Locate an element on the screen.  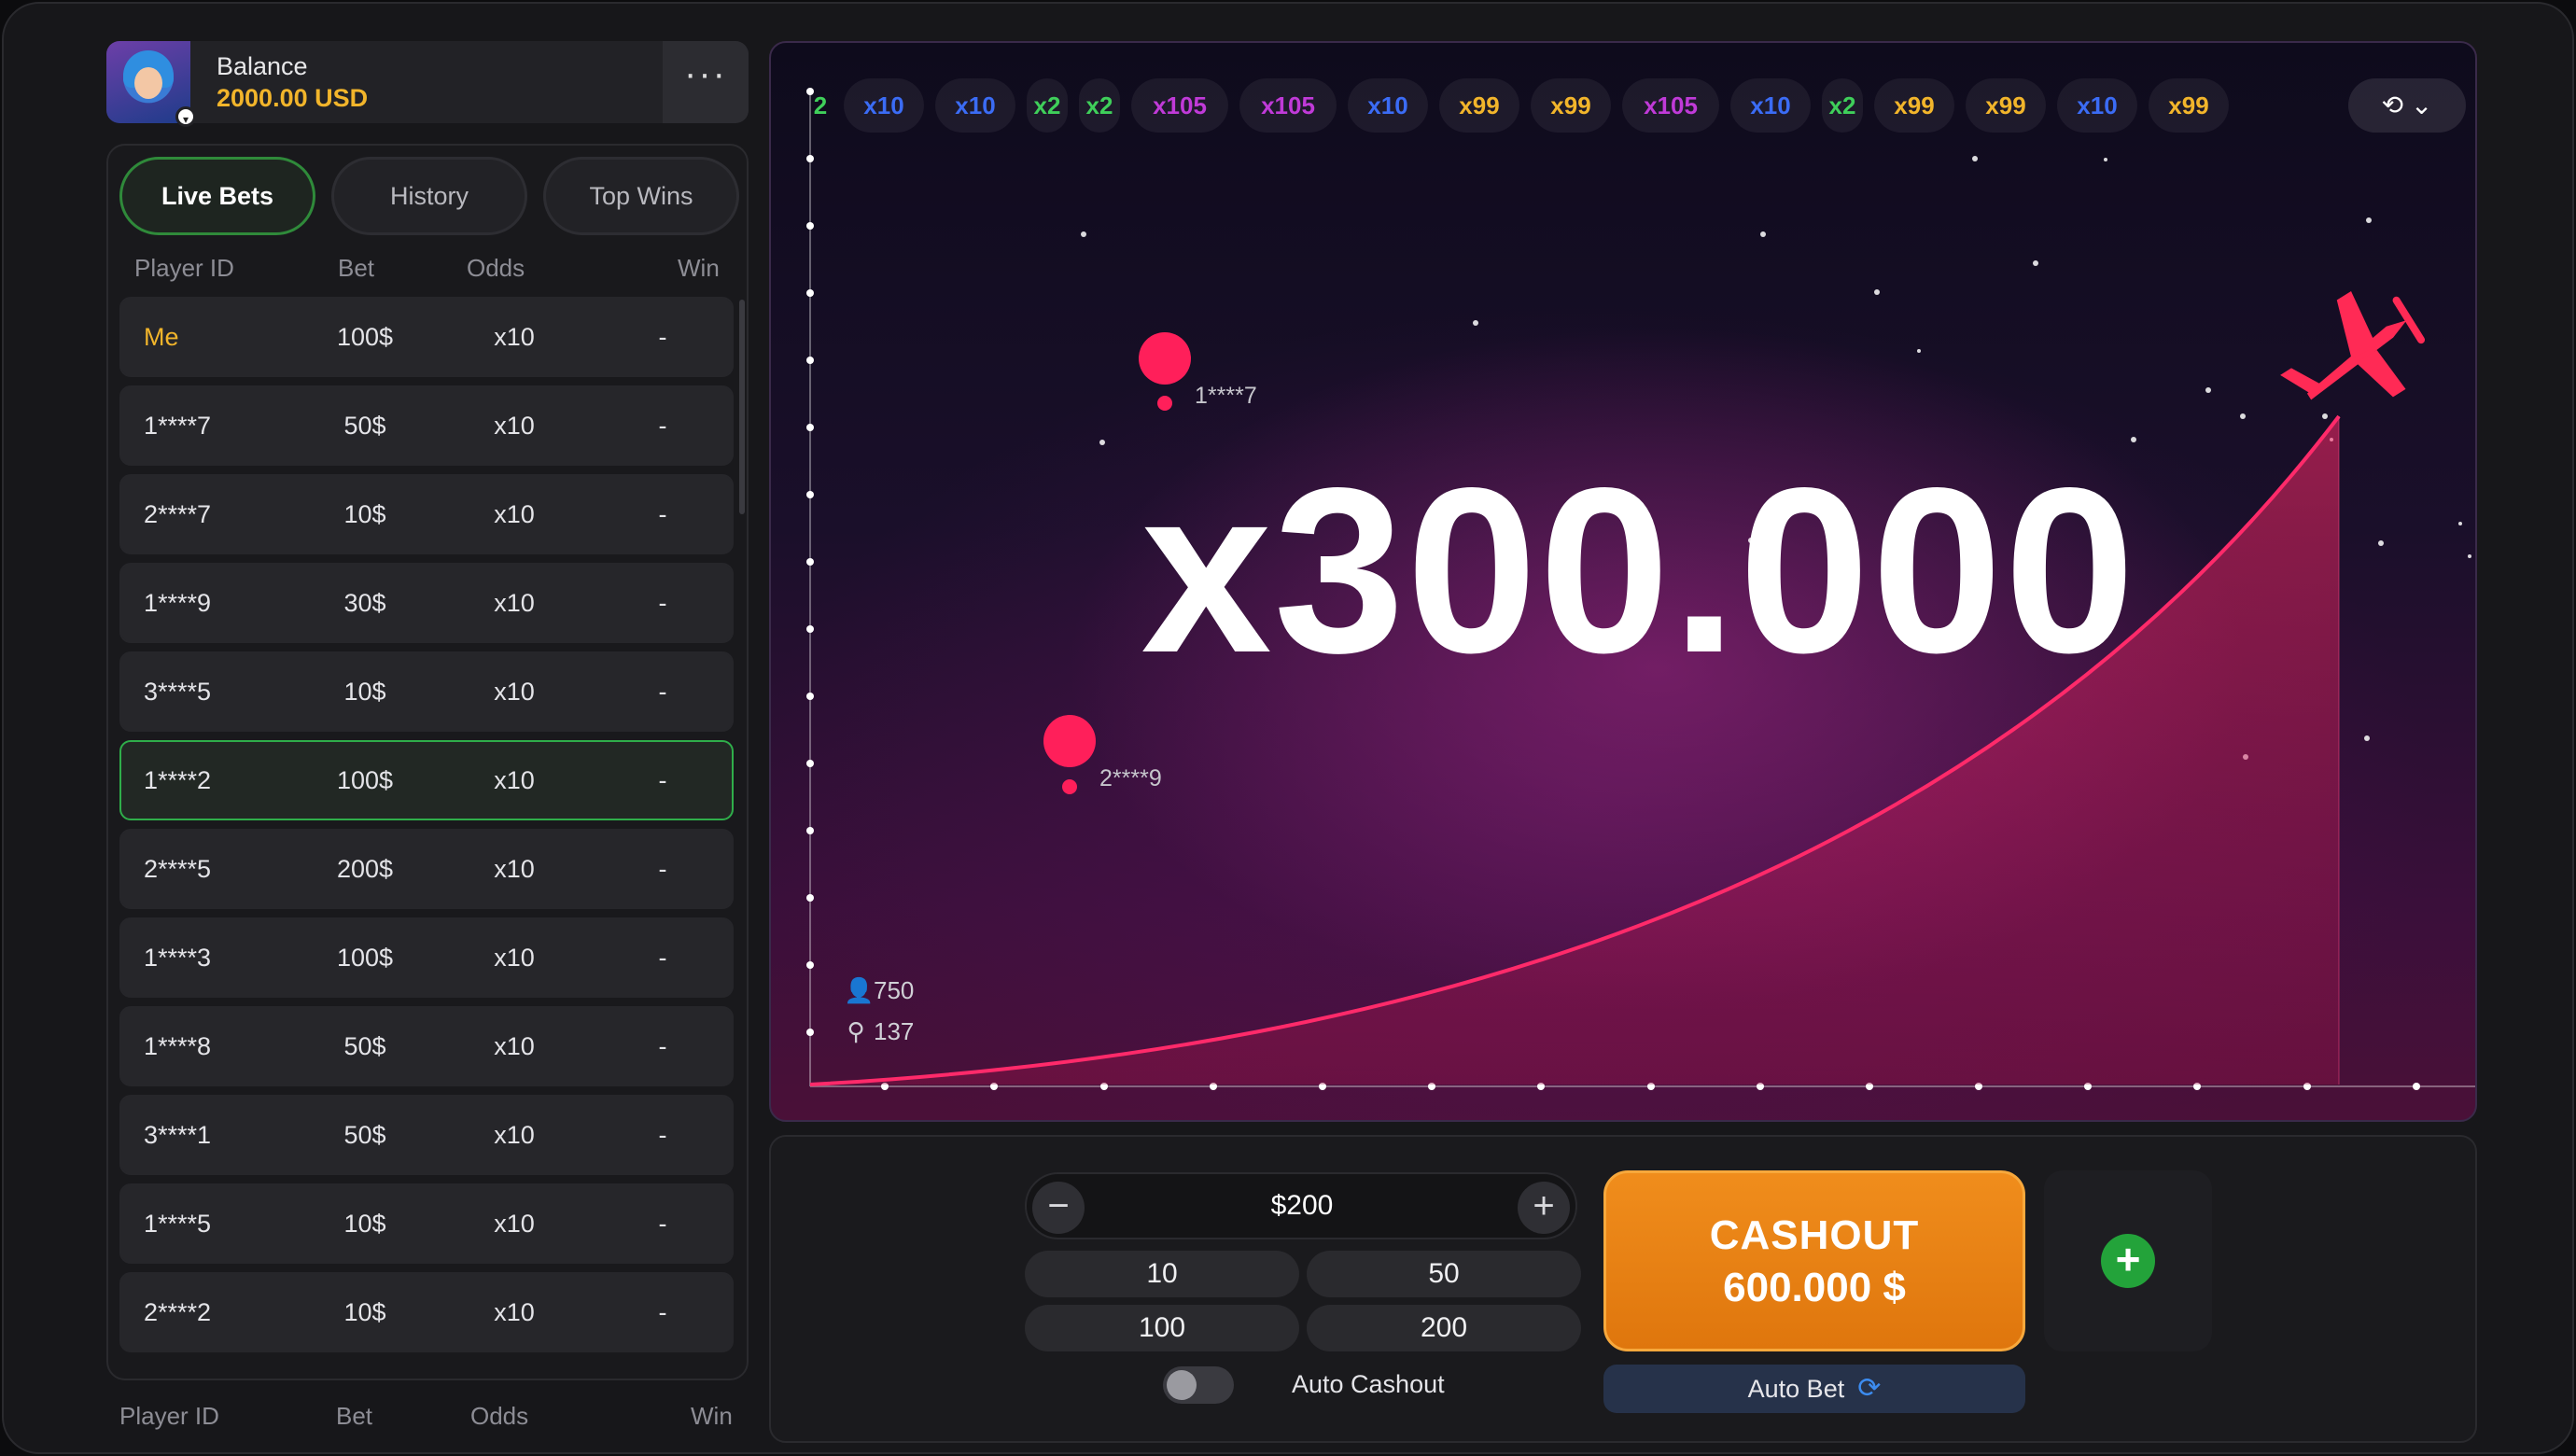
table-row: 1****2 100$ x10 - is located at coordinates (426, 780).